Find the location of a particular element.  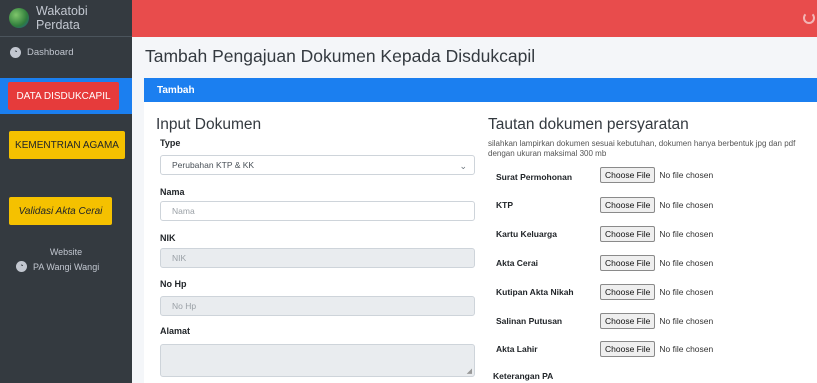

type-label: Type is located at coordinates (170, 143).